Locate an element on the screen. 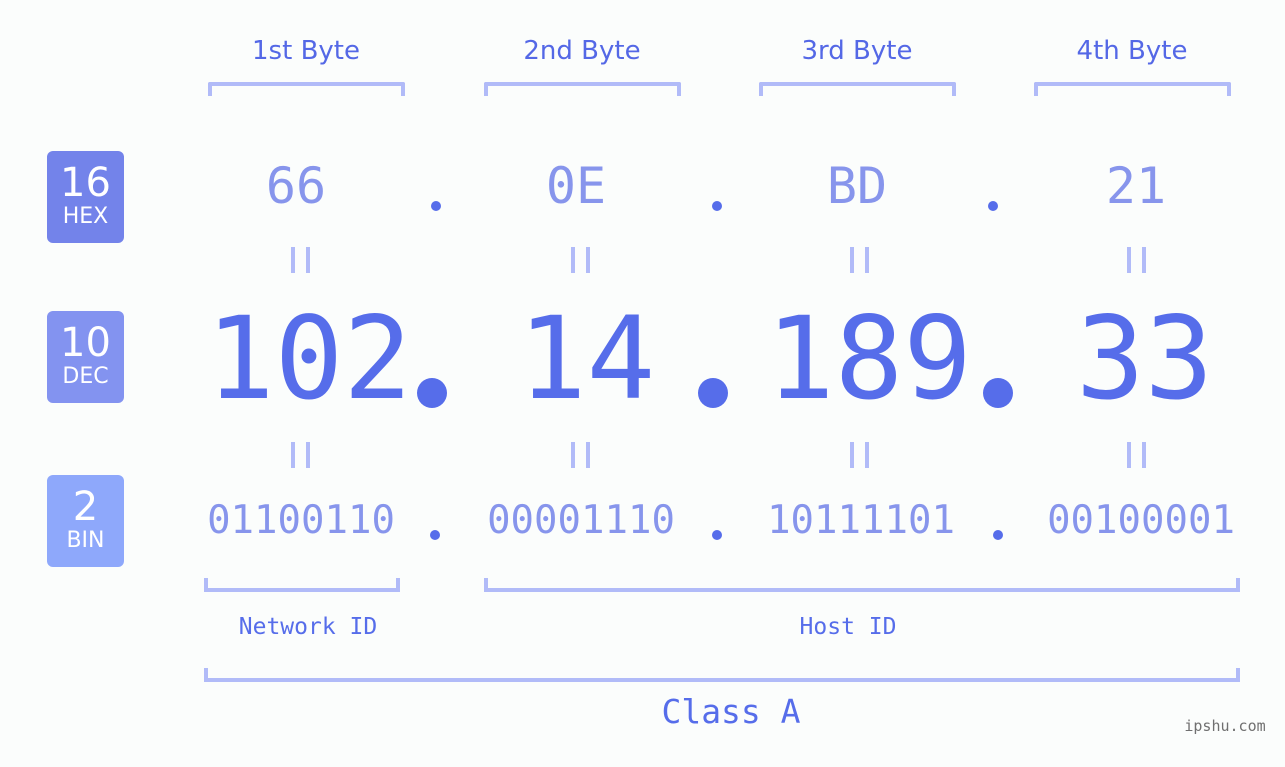 Image resolution: width=1285 pixels, height=767 pixels. class-bracket is located at coordinates (722, 675).